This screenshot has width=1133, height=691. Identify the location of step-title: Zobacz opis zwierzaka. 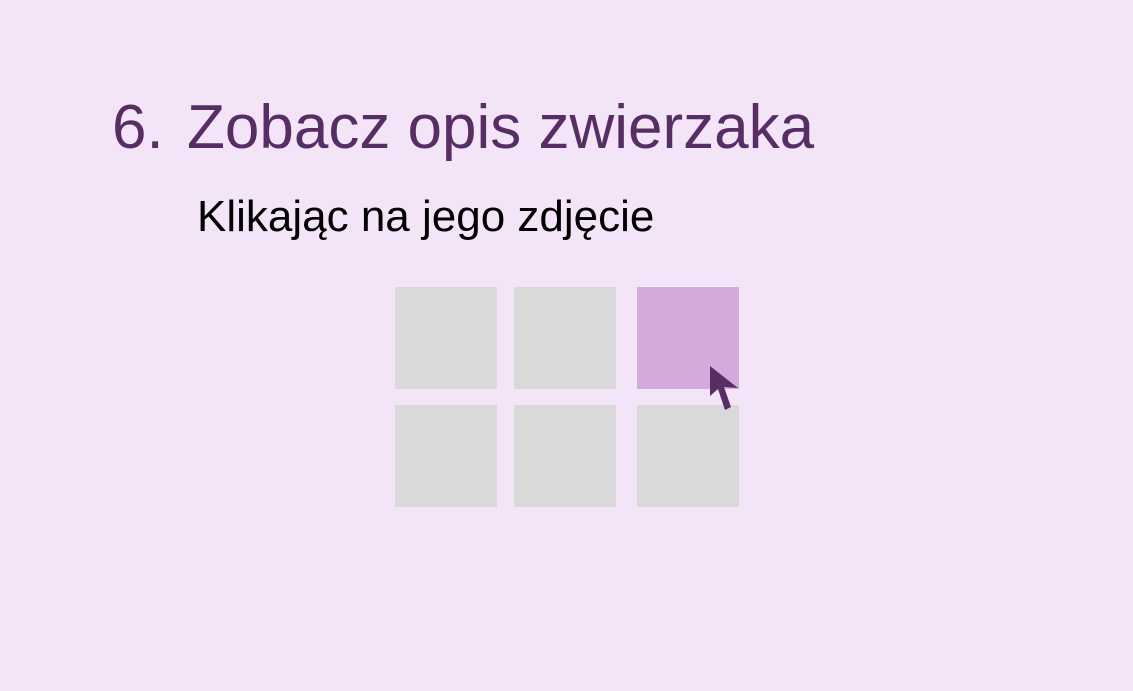
(501, 127).